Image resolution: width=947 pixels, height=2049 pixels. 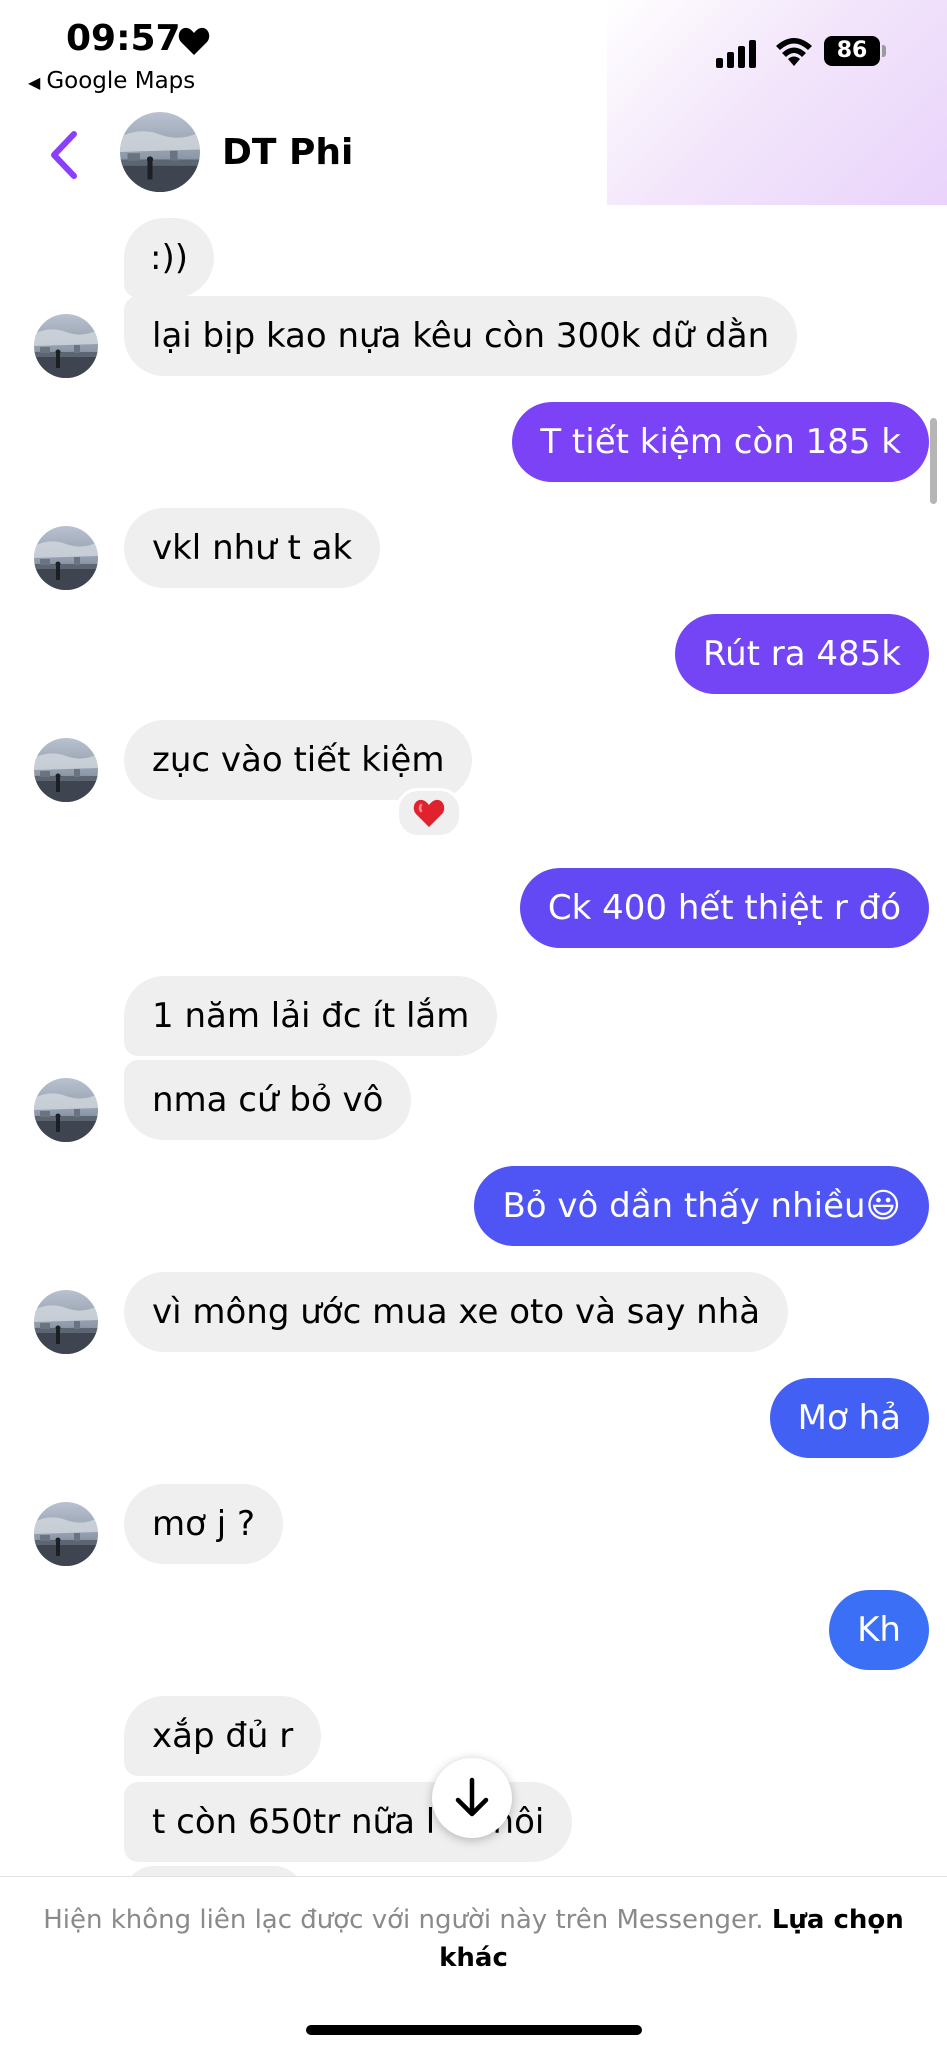 What do you see at coordinates (794, 52) in the screenshot?
I see `wifi-icon` at bounding box center [794, 52].